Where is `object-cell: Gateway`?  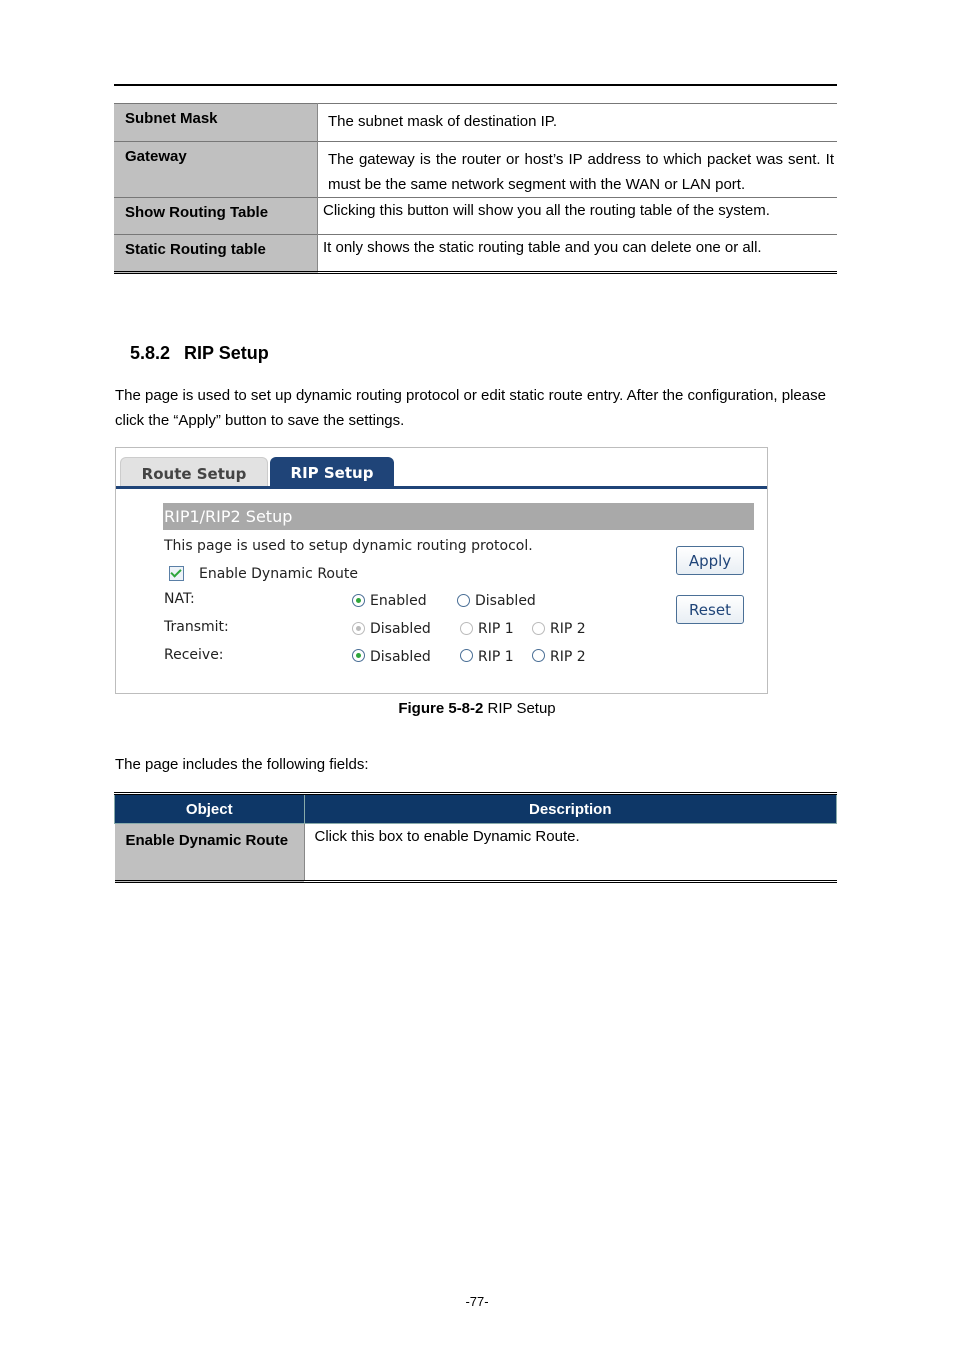
object-cell: Gateway is located at coordinates (216, 169).